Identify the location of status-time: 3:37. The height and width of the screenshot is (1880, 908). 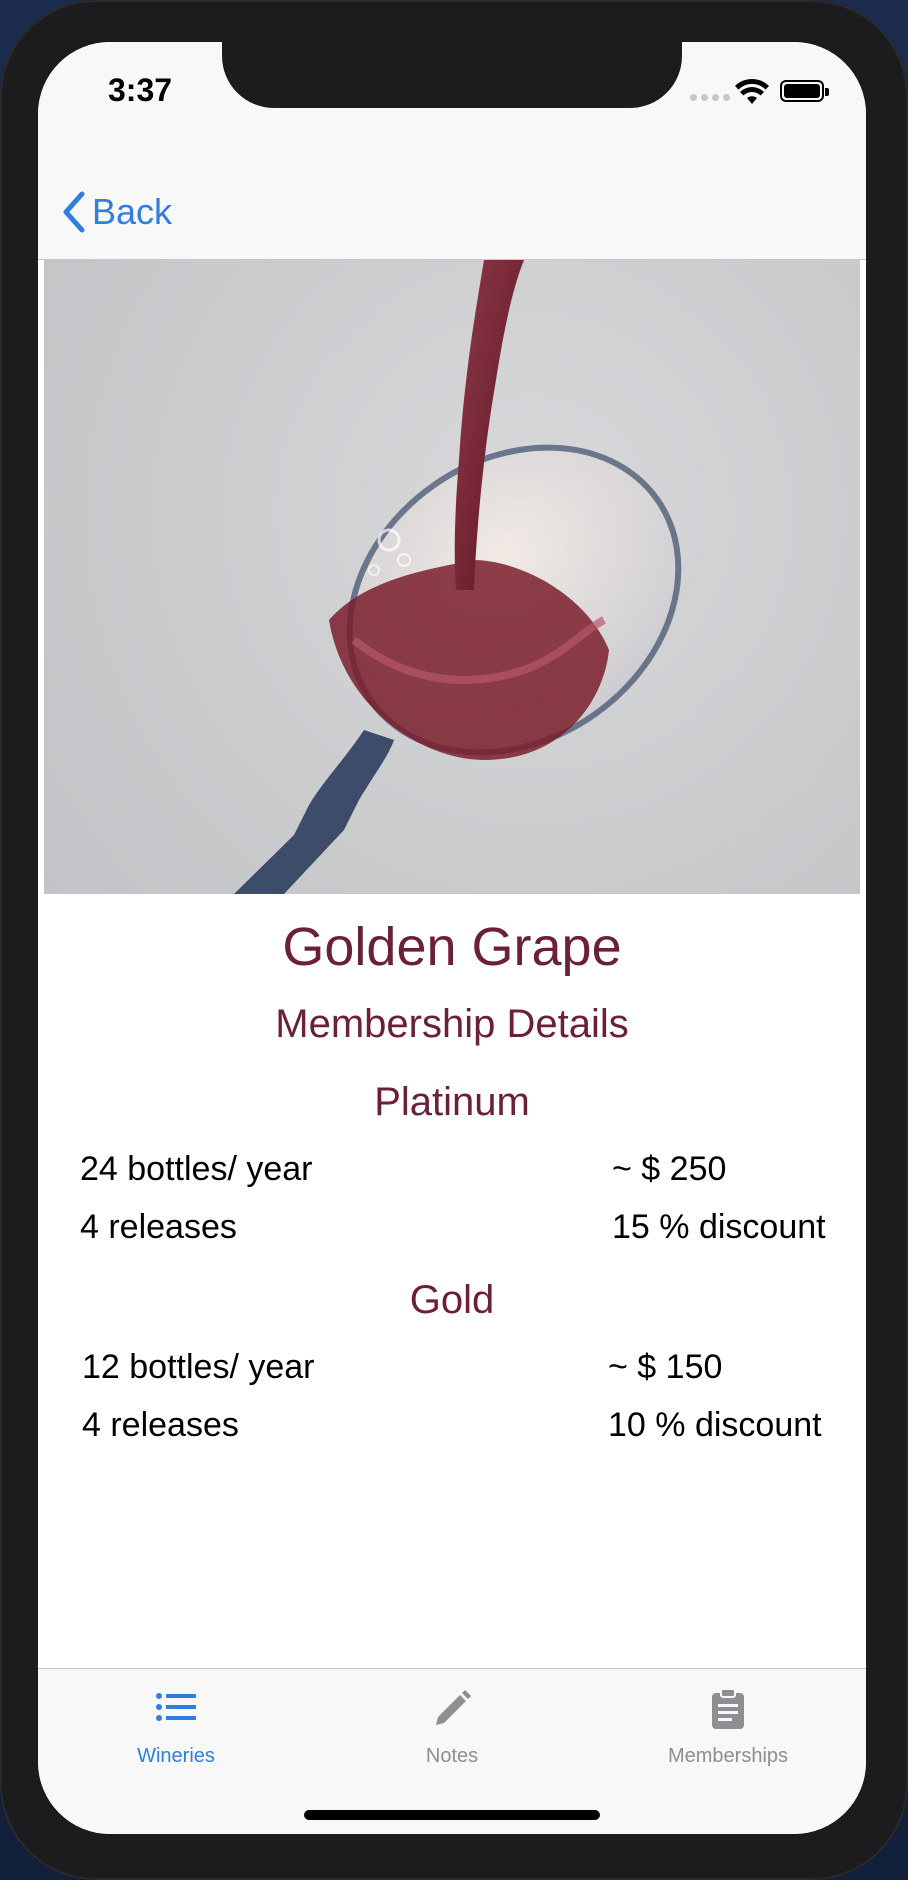
(140, 90).